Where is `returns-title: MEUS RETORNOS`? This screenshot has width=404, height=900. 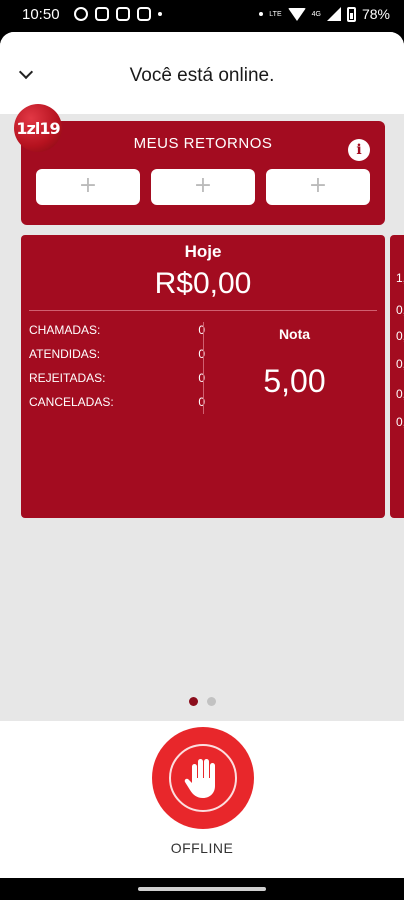 returns-title: MEUS RETORNOS is located at coordinates (203, 143).